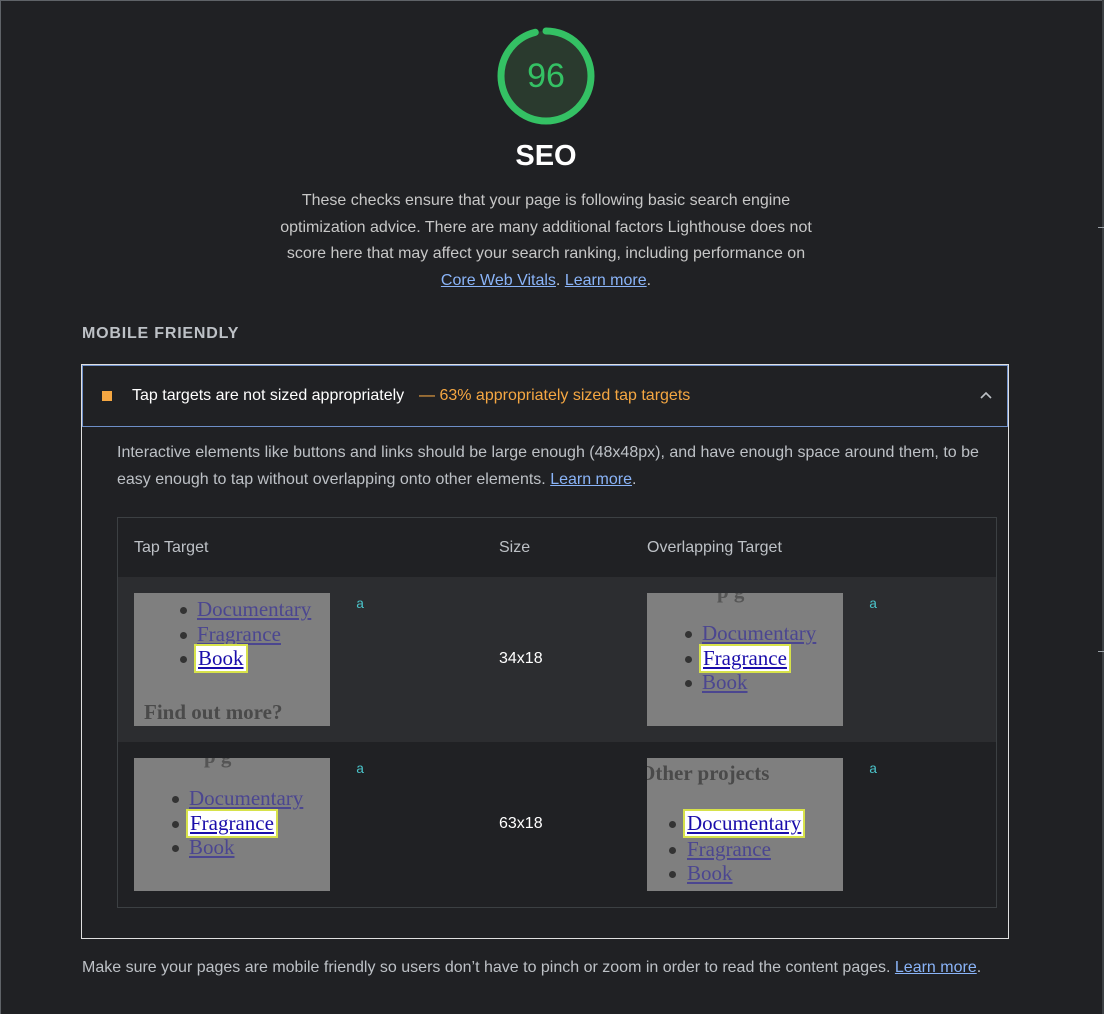  What do you see at coordinates (649, 281) in the screenshot?
I see `description-suffix: .` at bounding box center [649, 281].